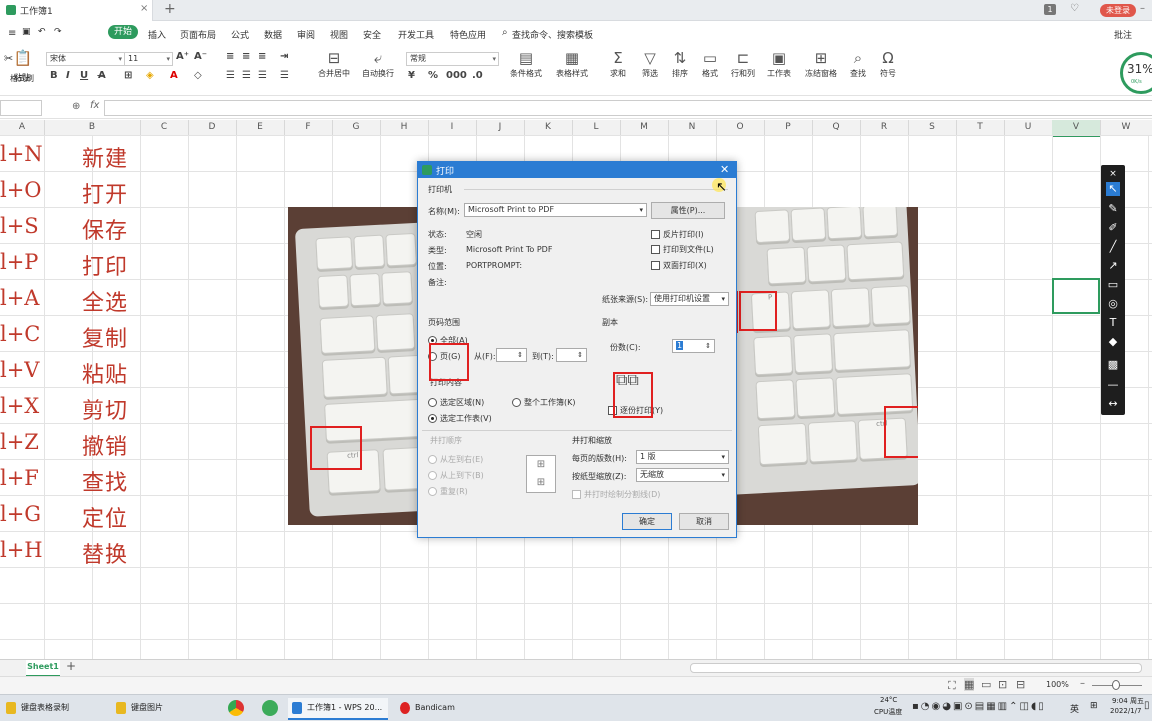  I want to click on weather-label: CPU温度, so click(888, 712).